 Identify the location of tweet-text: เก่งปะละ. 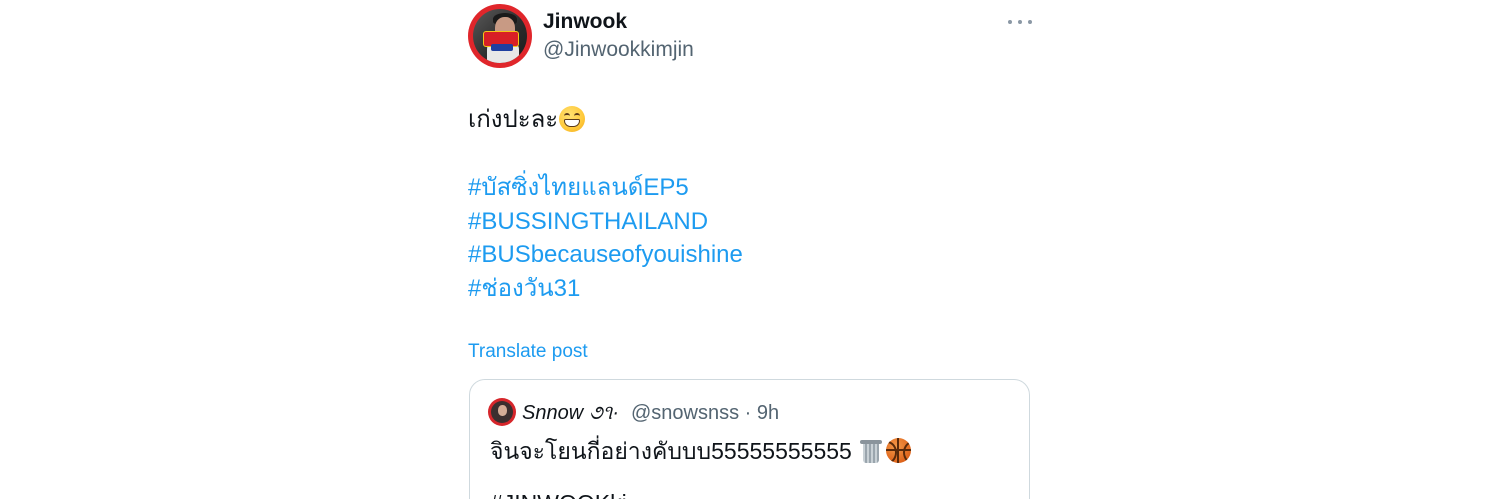
(527, 120).